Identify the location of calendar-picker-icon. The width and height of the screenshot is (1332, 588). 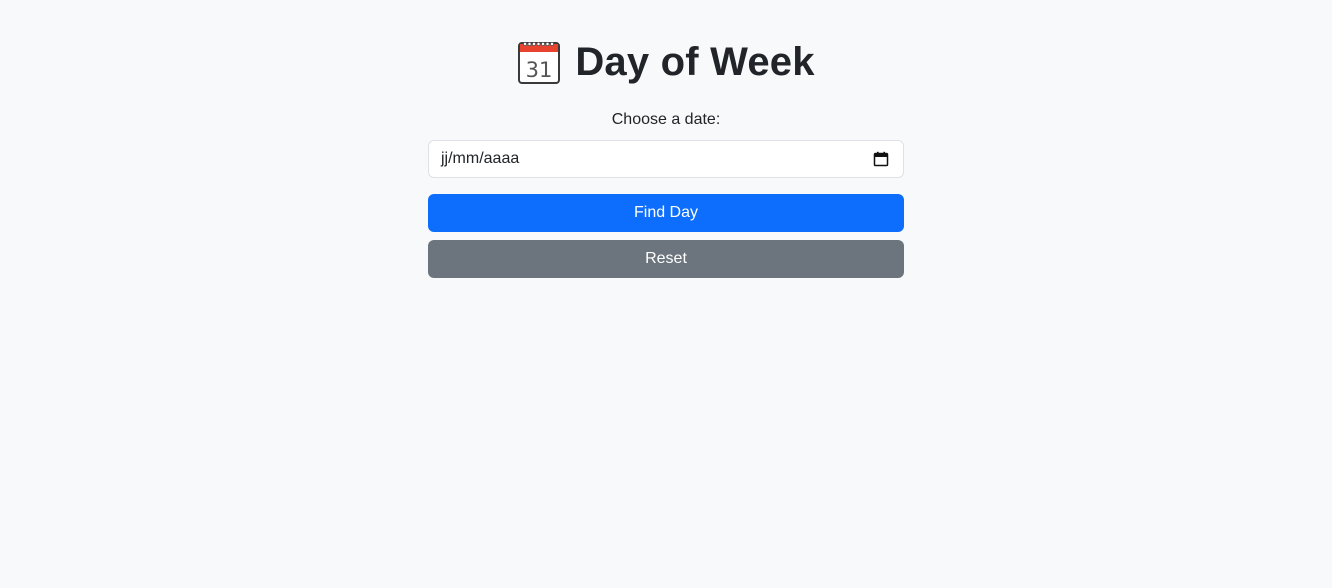
(881, 159).